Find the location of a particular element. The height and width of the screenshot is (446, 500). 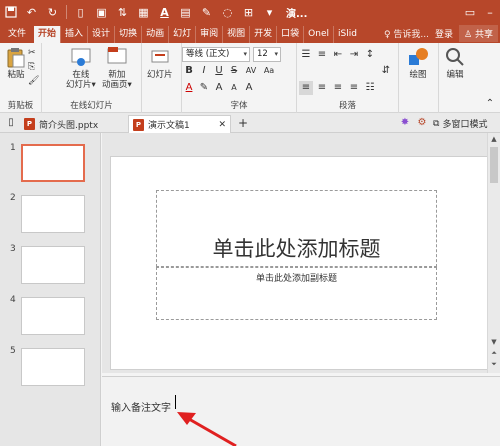

annotation-arrow-icon is located at coordinates (207, 429).